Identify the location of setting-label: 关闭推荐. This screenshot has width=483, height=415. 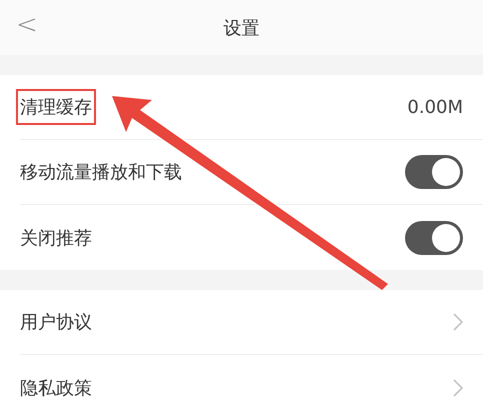
(56, 238).